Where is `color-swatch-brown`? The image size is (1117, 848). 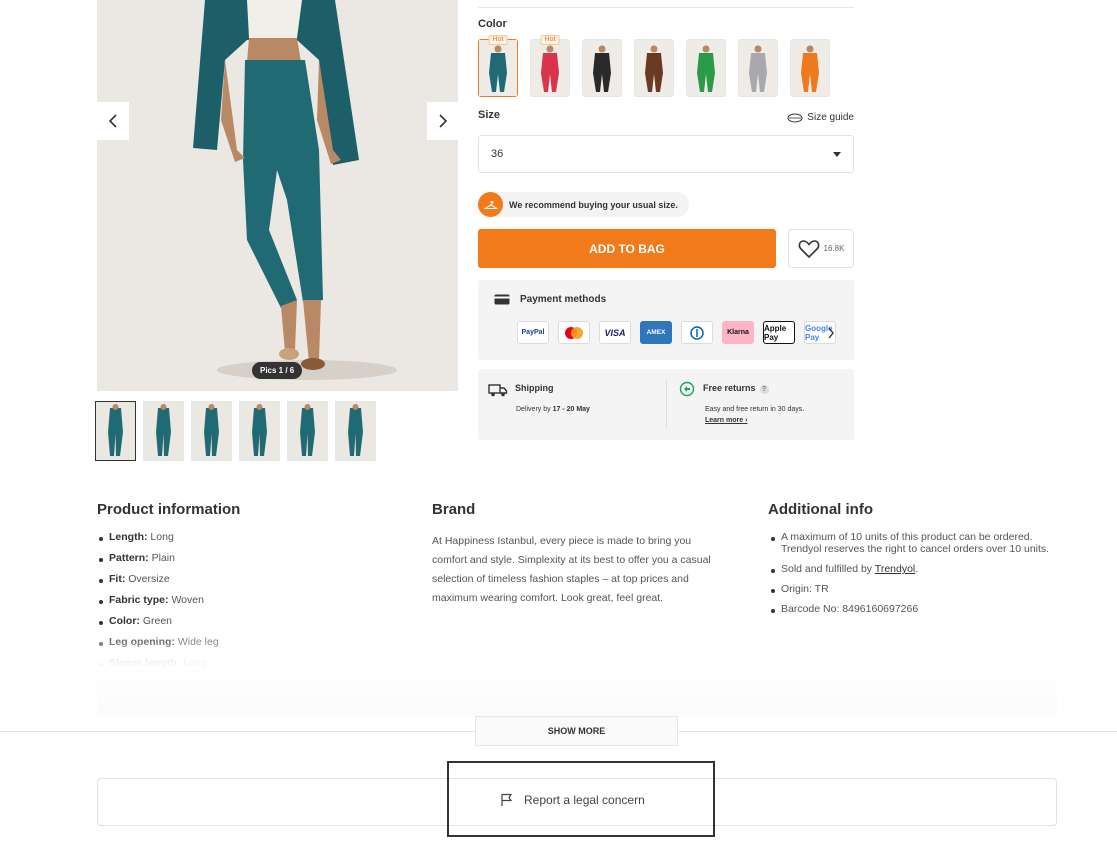
color-swatch-brown is located at coordinates (654, 68).